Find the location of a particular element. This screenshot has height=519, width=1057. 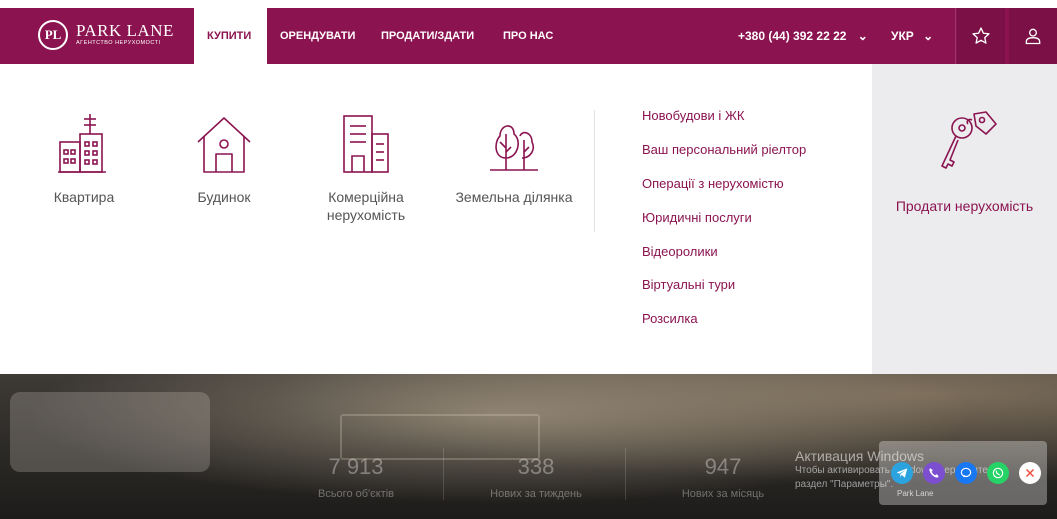

chat-widget-caption: Park Lane is located at coordinates (915, 493).